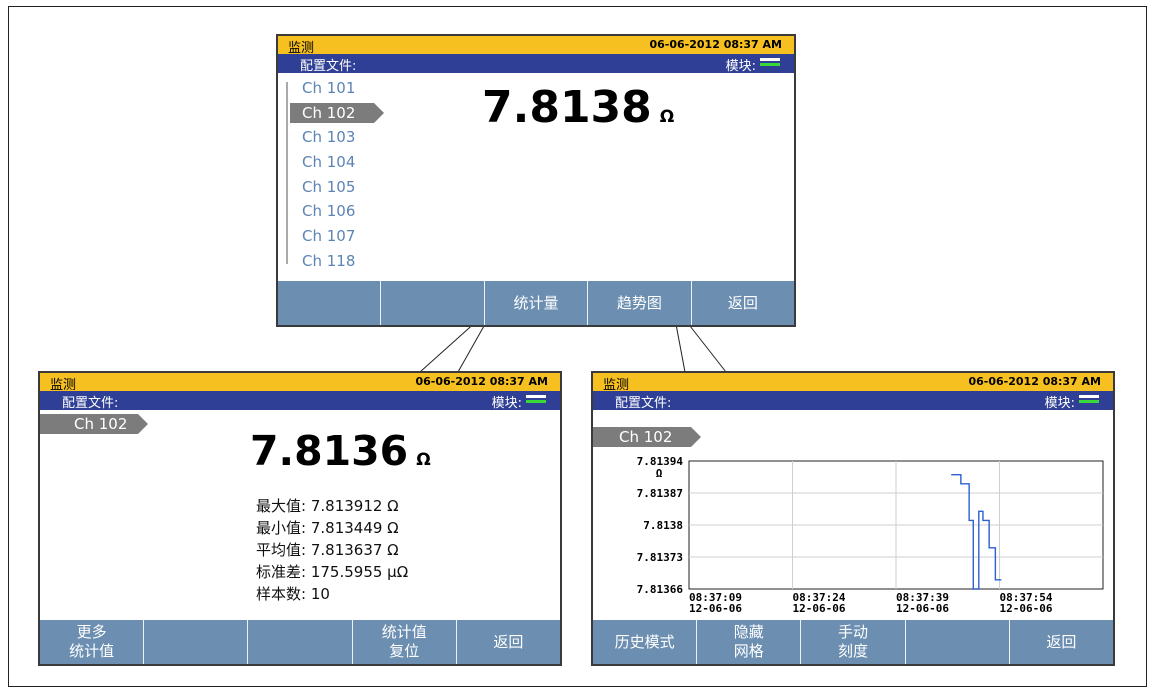 The width and height of the screenshot is (1153, 693). I want to click on list-scroll-track, so click(287, 173).